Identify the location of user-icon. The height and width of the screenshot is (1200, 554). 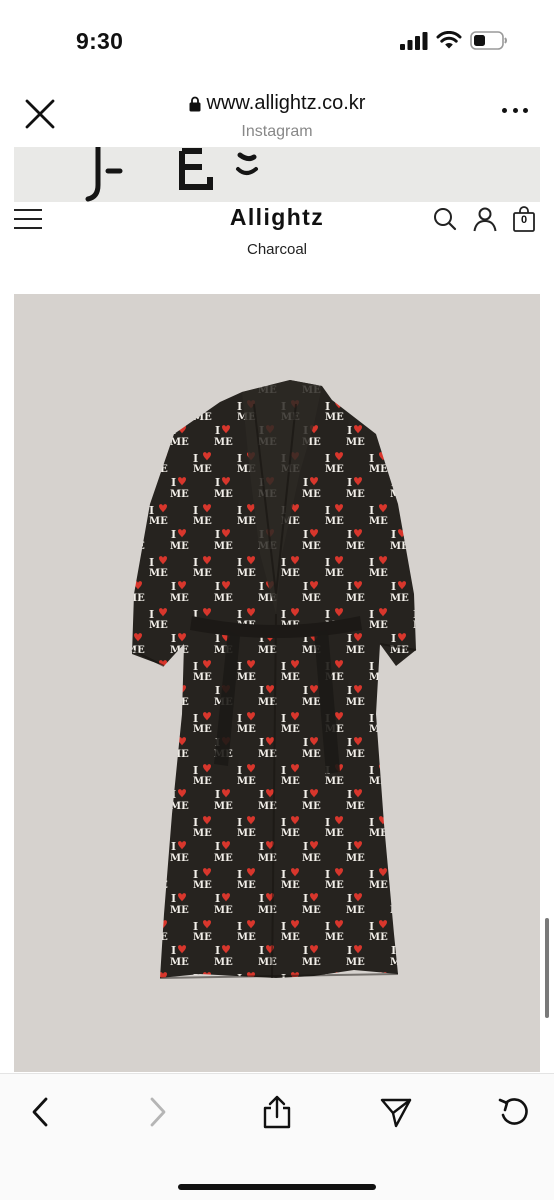
(485, 219).